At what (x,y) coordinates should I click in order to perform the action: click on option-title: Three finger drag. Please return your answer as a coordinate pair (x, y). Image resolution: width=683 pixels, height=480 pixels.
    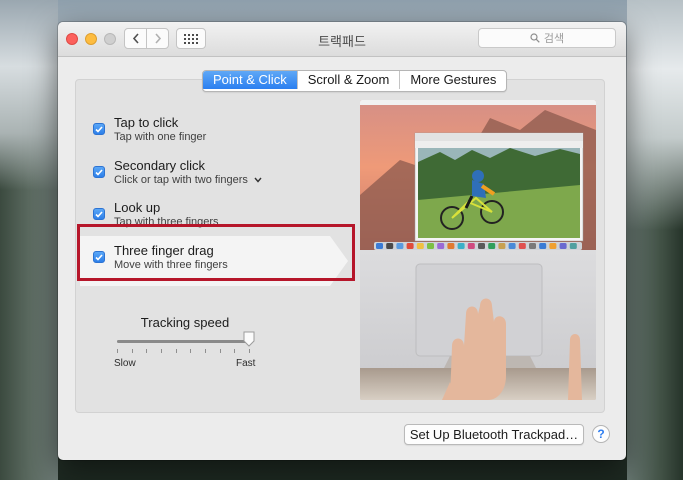
    Looking at the image, I should click on (164, 250).